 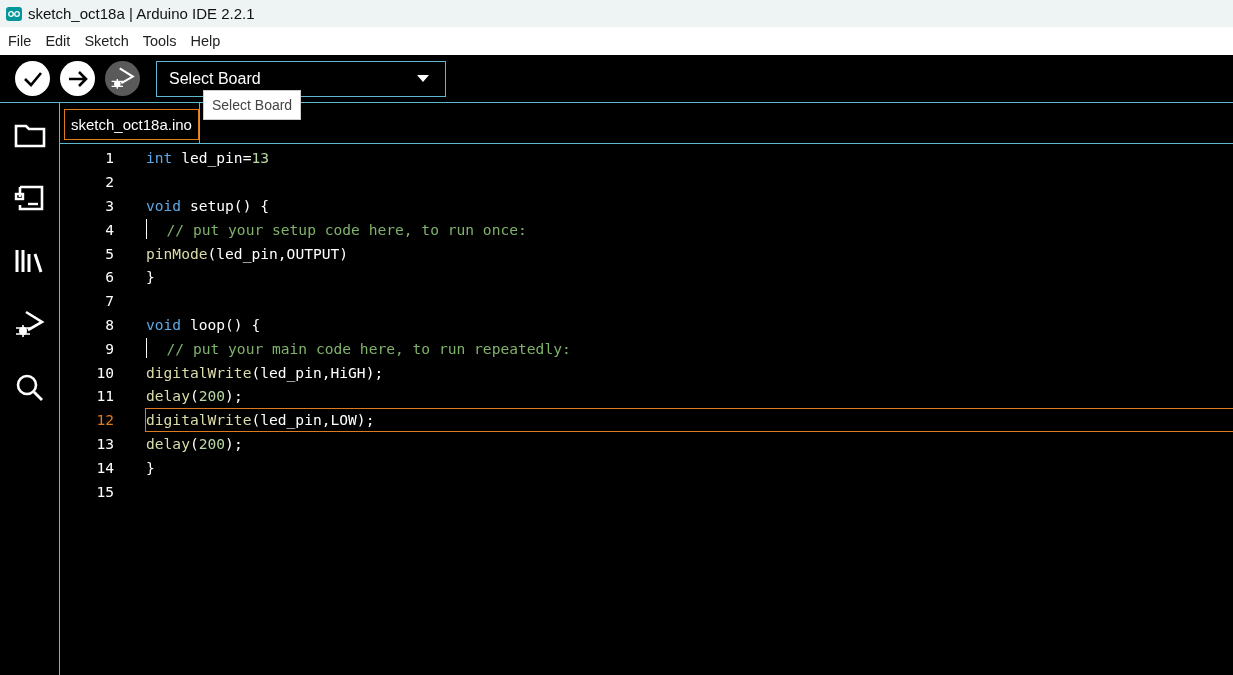 What do you see at coordinates (252, 105) in the screenshot?
I see `tooltip: Select Board` at bounding box center [252, 105].